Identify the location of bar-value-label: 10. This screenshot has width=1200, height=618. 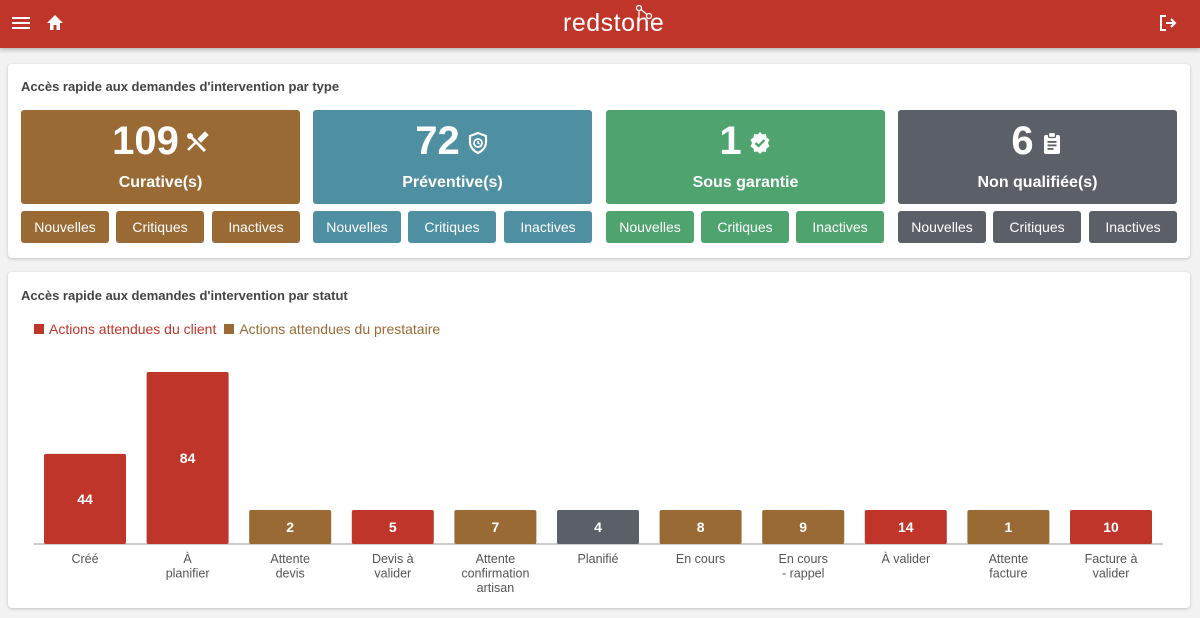
(1111, 527).